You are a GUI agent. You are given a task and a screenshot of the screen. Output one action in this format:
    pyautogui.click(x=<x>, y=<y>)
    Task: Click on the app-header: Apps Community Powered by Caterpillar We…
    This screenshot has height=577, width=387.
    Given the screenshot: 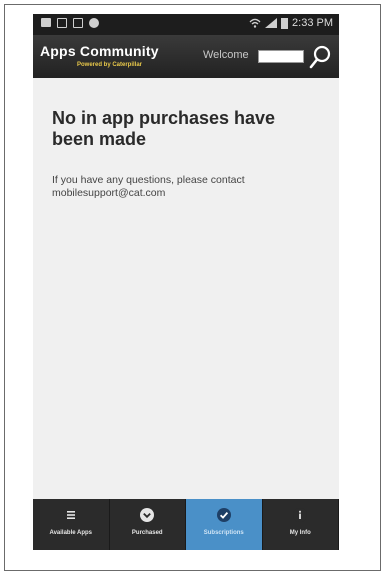 What is the action you would take?
    pyautogui.click(x=186, y=57)
    